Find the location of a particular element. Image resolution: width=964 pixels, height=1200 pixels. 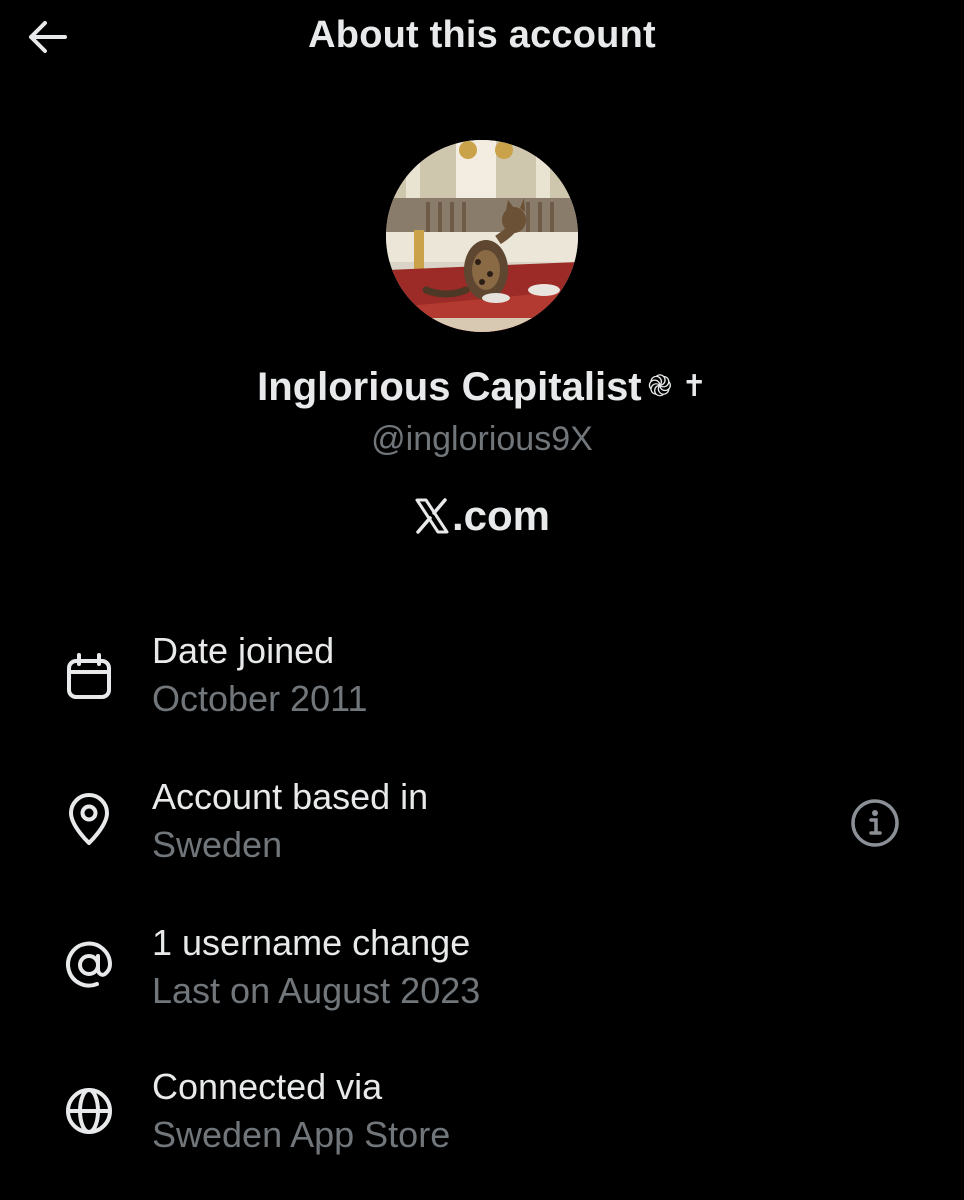

name-emojis: ֎ ✝ is located at coordinates (677, 386).